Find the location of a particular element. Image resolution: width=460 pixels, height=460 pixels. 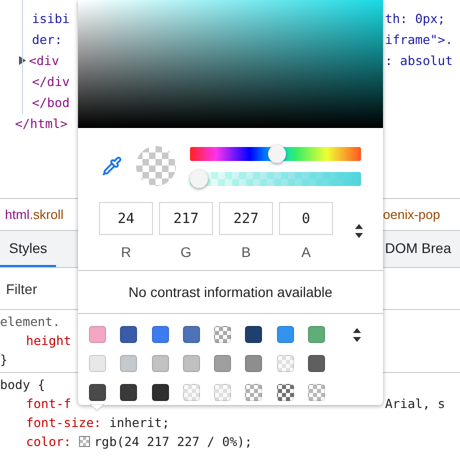

channel-field: 24 is located at coordinates (126, 218).